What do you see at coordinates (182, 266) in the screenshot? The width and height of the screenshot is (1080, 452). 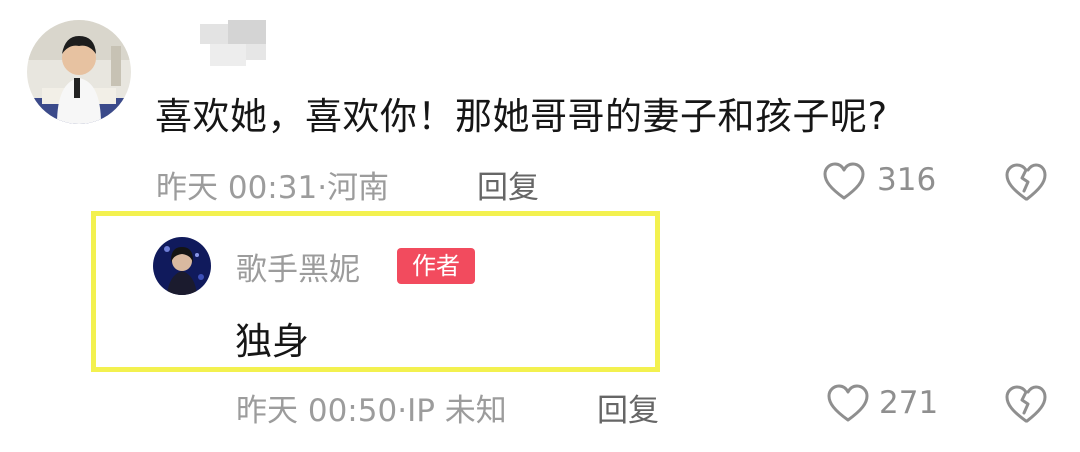 I see `author-avatar` at bounding box center [182, 266].